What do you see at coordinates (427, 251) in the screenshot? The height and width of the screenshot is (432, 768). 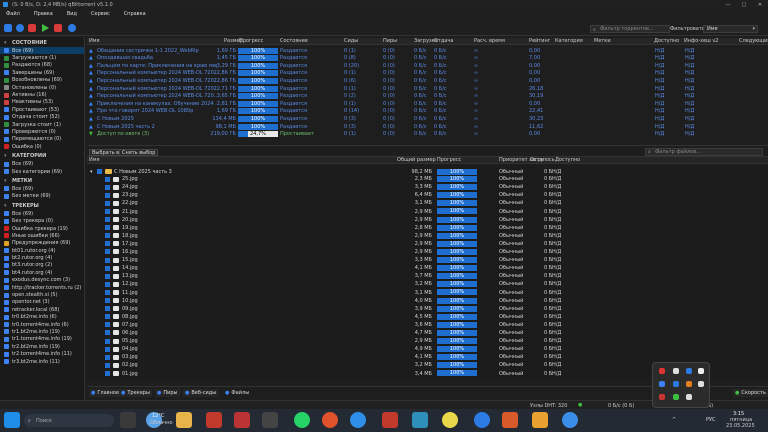 I see `file-row: 16.jpg 2,9 МБ 100% Обычный 0 Б Н/Д` at bounding box center [427, 251].